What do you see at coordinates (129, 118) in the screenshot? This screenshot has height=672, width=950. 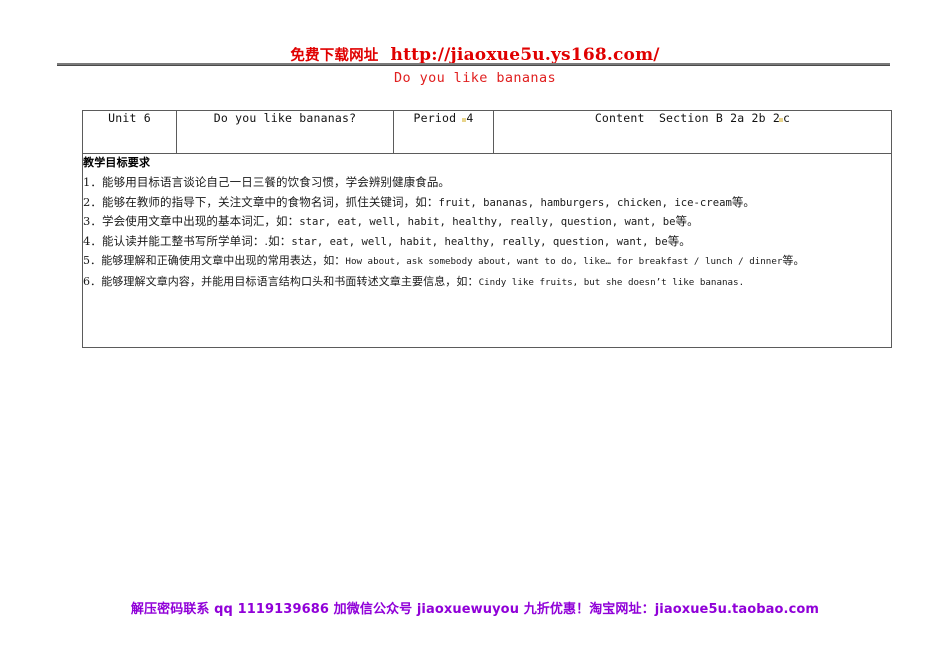 I see `unit-value: Unit 6` at bounding box center [129, 118].